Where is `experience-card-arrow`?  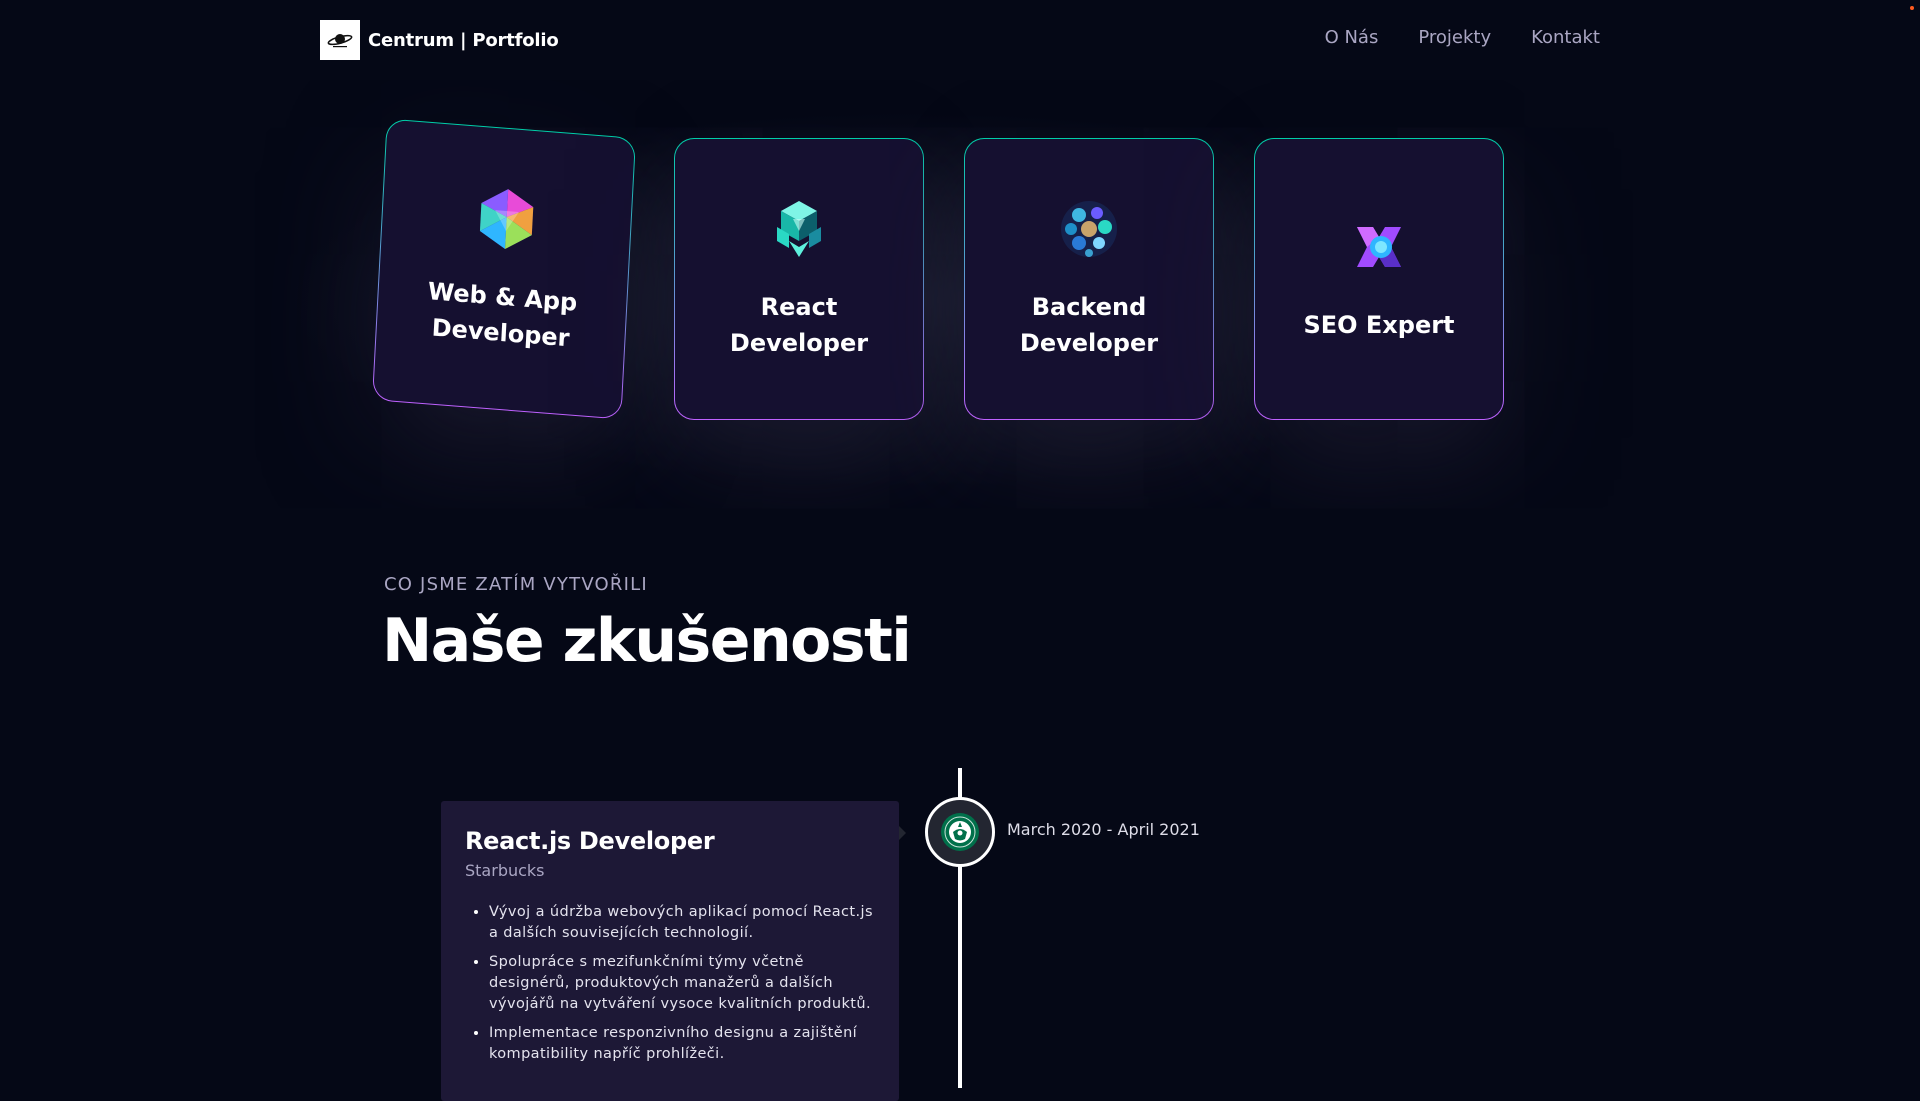
experience-card-arrow is located at coordinates (902, 833).